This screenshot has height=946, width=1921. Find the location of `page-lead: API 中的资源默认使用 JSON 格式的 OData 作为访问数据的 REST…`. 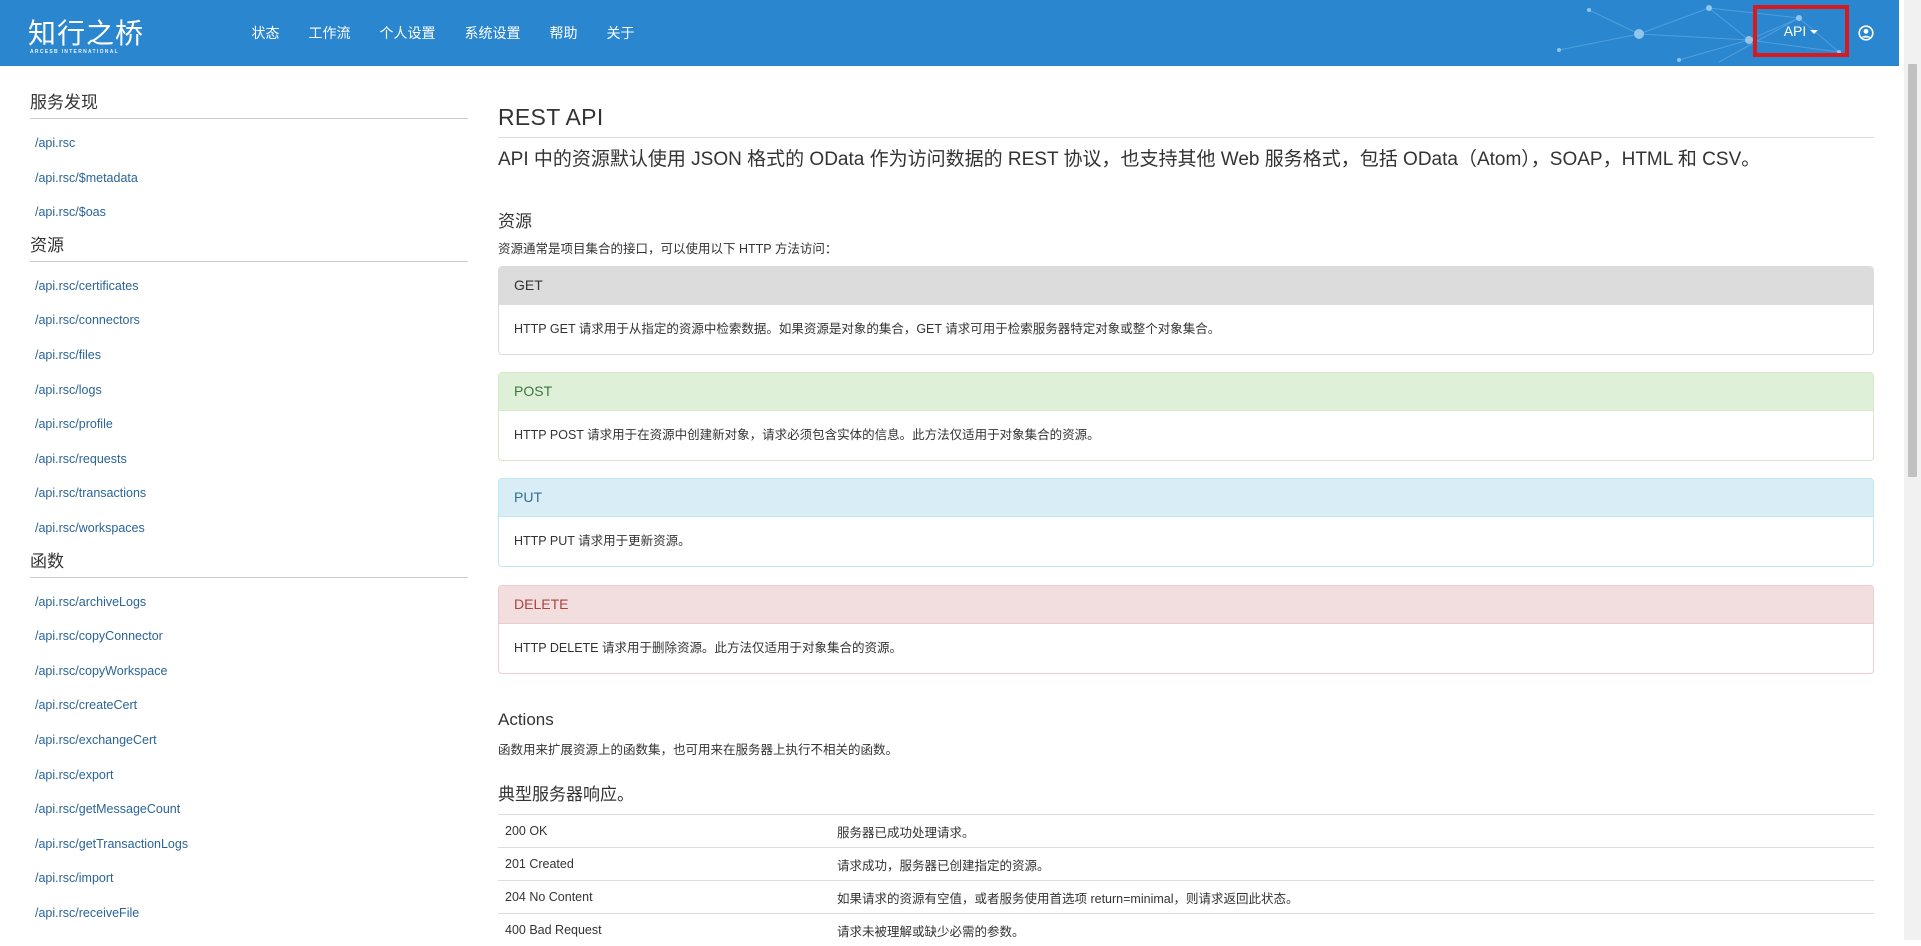

page-lead: API 中的资源默认使用 JSON 格式的 OData 作为访问数据的 REST… is located at coordinates (1186, 160).